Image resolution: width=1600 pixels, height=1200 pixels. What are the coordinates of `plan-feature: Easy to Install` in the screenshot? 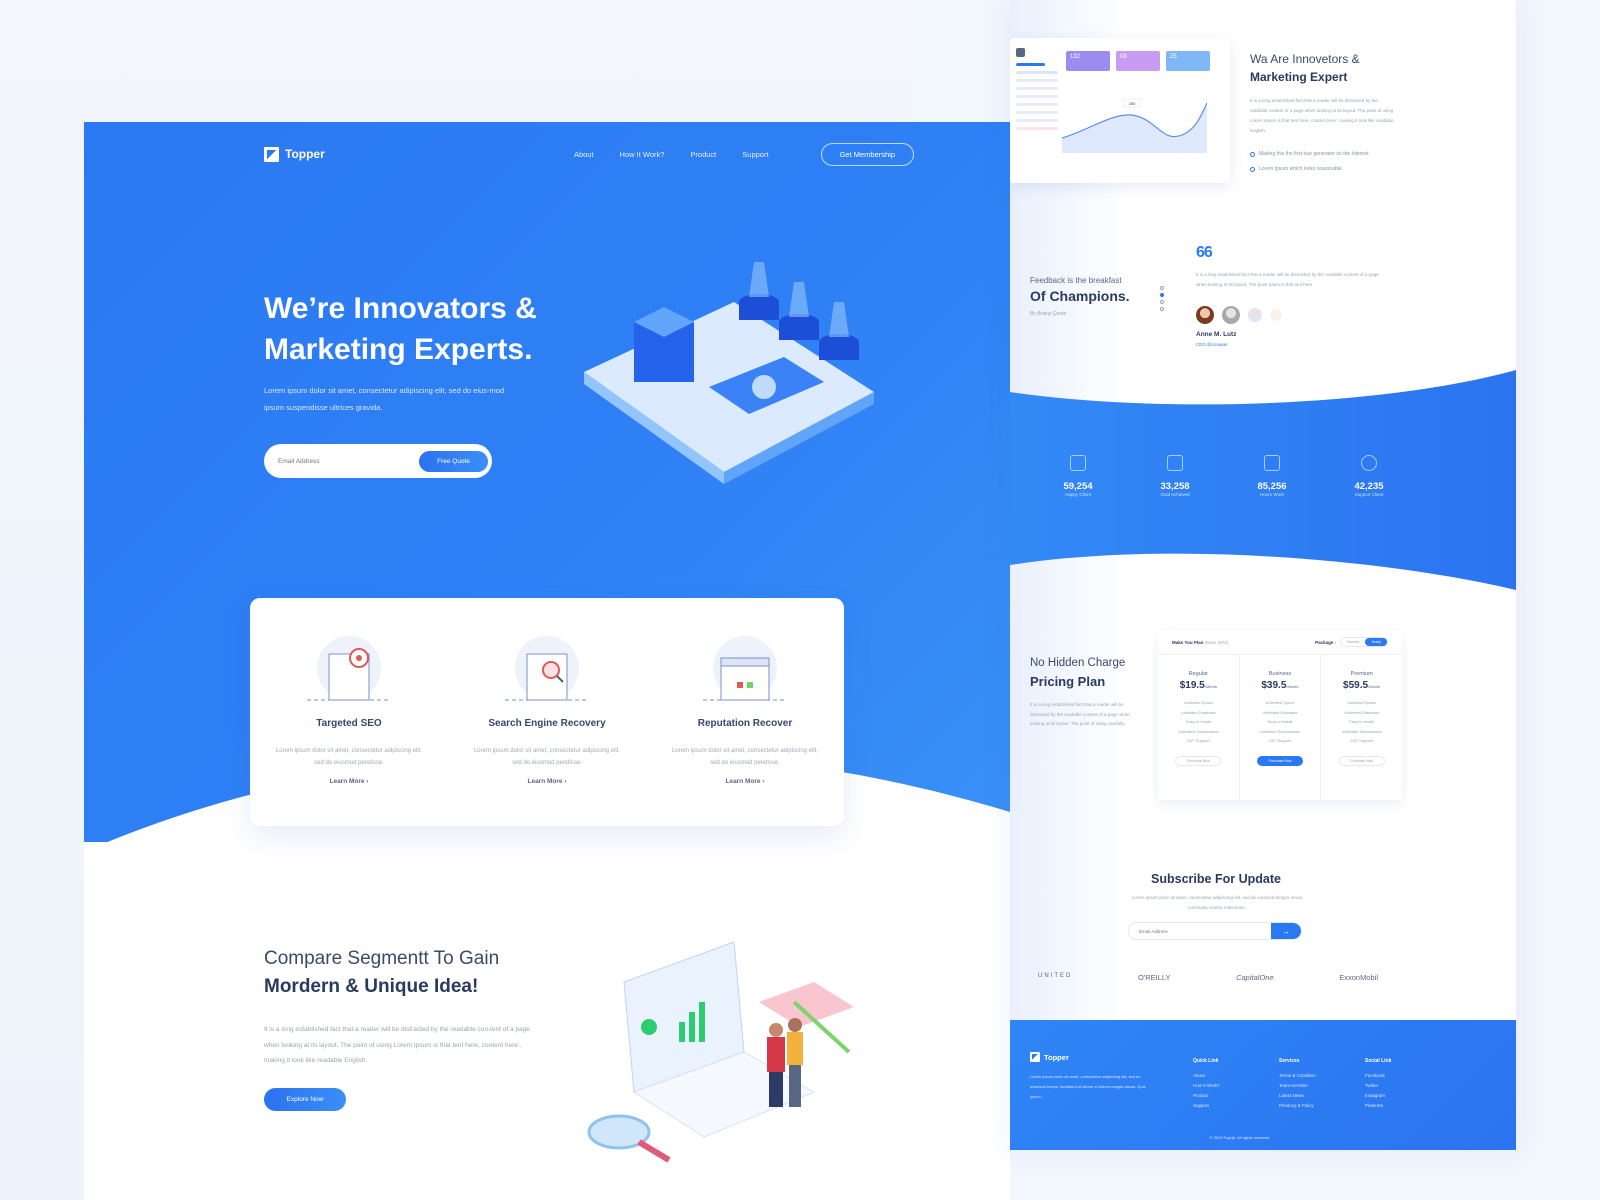 It's located at (1198, 721).